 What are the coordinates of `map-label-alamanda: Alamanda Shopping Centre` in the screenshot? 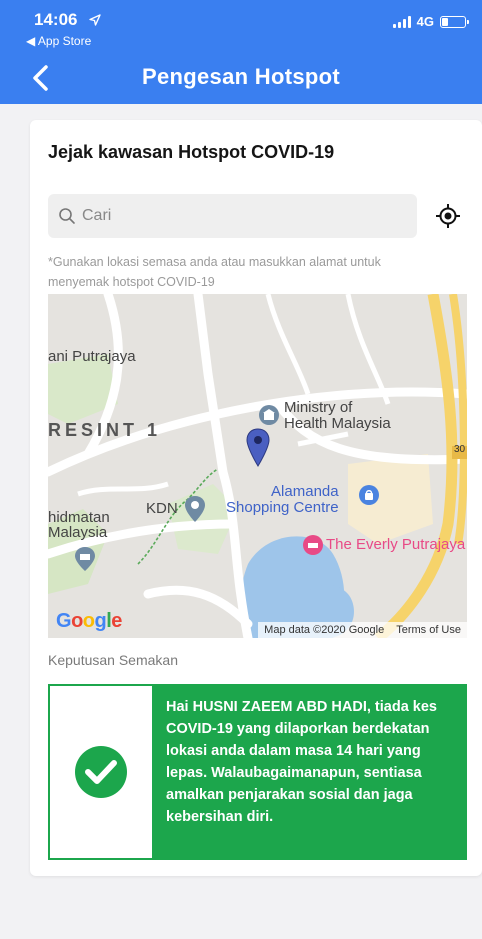 It's located at (282, 499).